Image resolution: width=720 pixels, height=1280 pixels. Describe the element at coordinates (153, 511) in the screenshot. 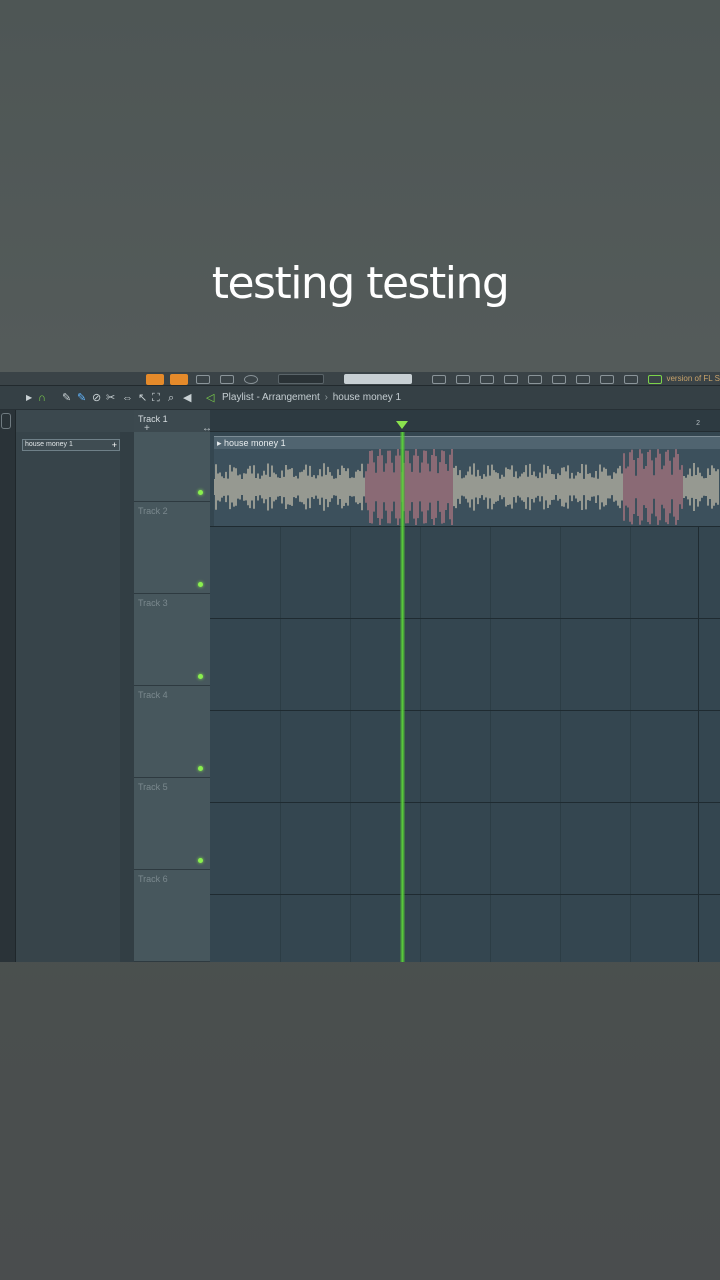

I see `track-label: Track 2` at that location.